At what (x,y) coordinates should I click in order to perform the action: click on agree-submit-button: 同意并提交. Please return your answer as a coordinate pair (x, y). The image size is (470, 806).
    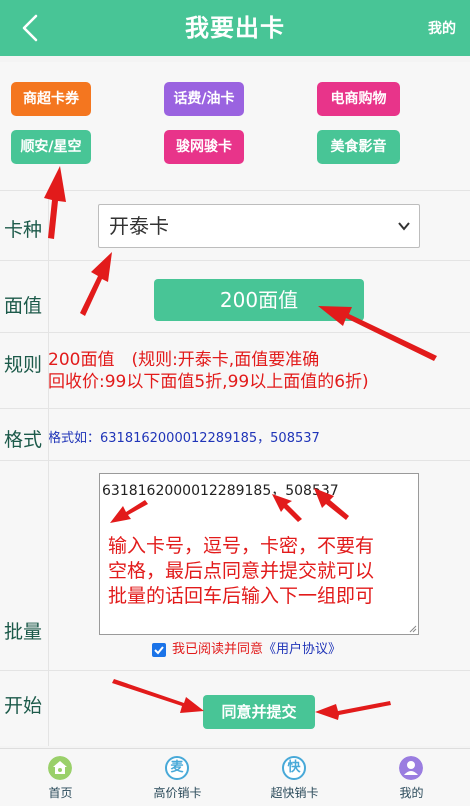
    Looking at the image, I should click on (259, 712).